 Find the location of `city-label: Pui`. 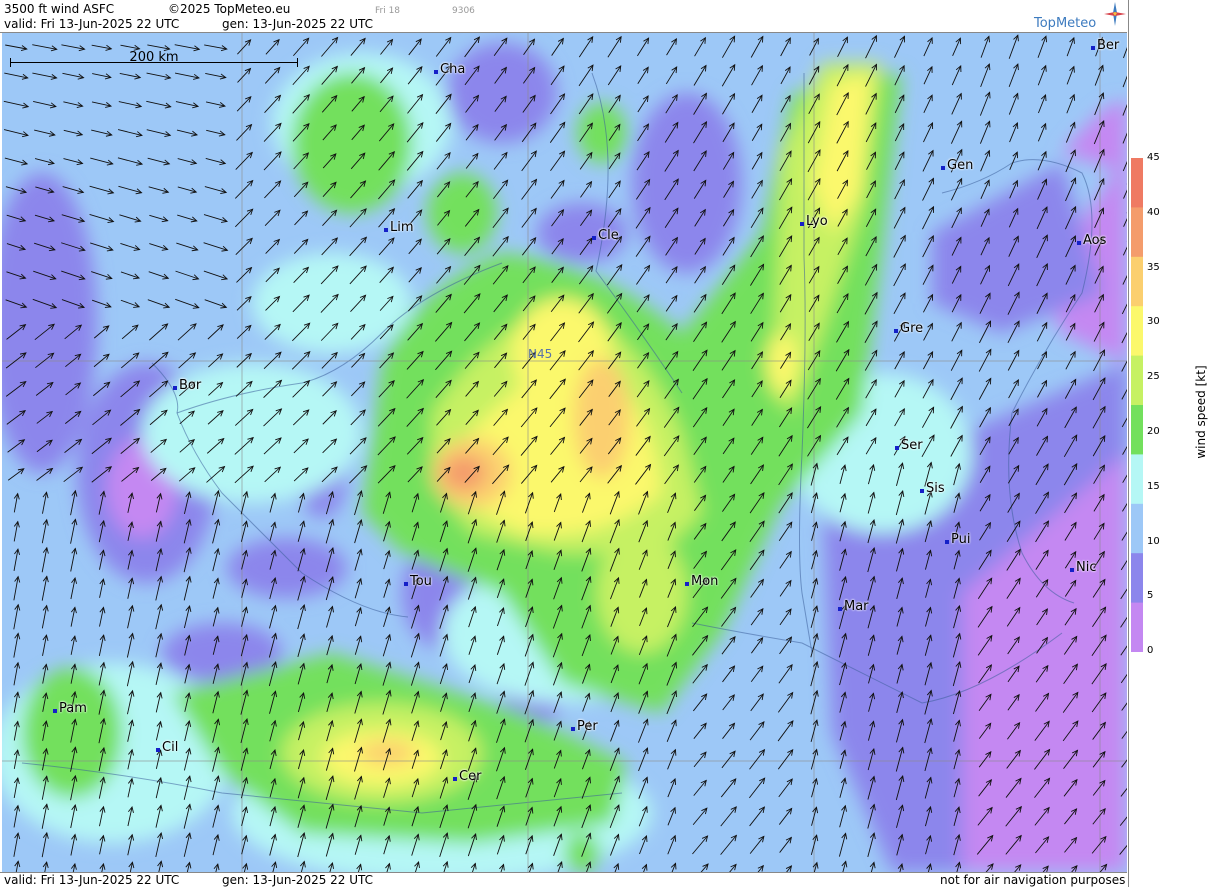

city-label: Pui is located at coordinates (961, 539).